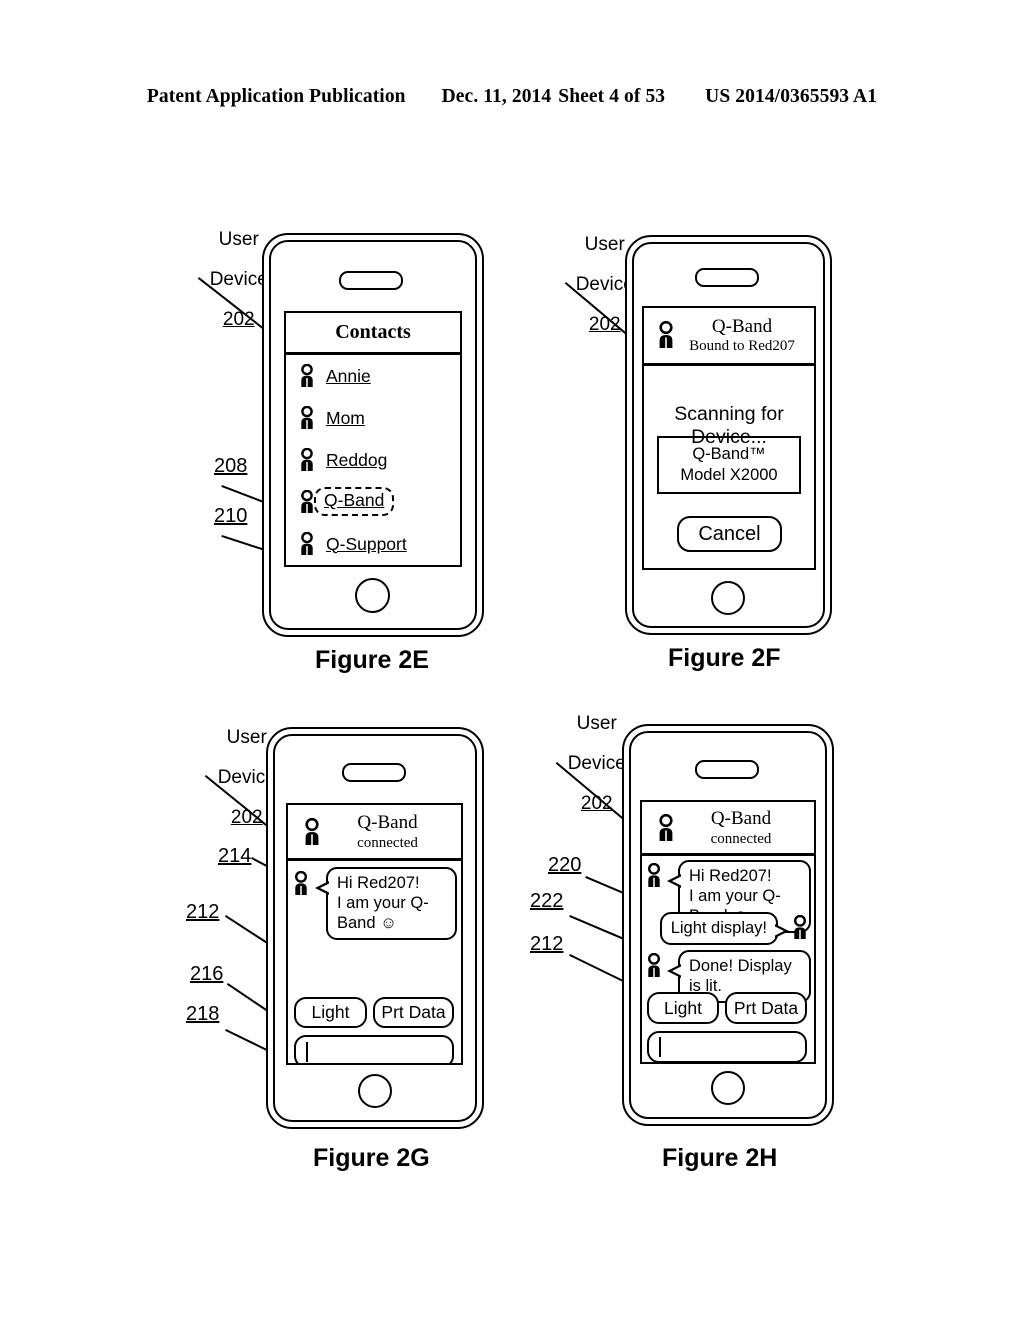  I want to click on ref-numeral-218: 218, so click(203, 1014).